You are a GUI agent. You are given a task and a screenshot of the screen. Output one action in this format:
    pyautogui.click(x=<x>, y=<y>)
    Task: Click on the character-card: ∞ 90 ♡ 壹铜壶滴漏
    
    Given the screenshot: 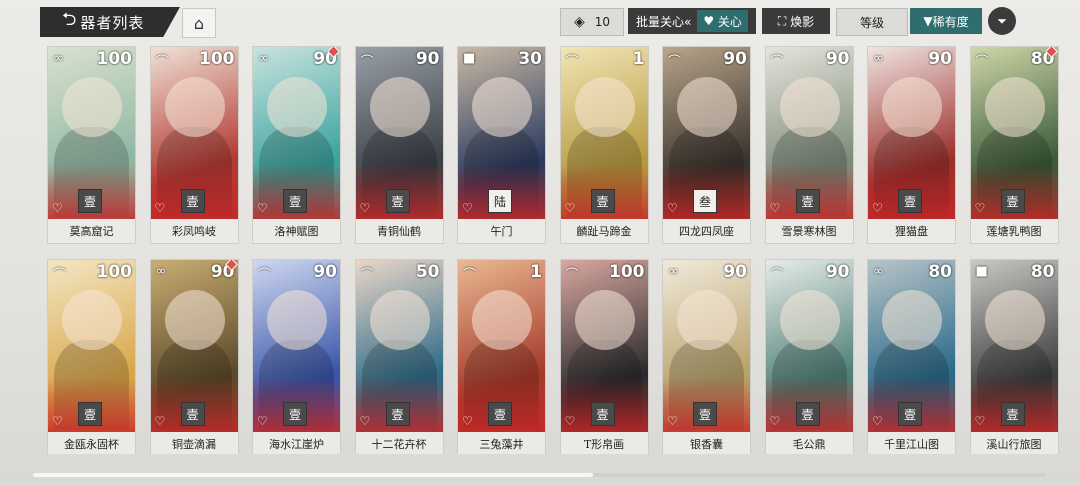 What is the action you would take?
    pyautogui.click(x=194, y=356)
    